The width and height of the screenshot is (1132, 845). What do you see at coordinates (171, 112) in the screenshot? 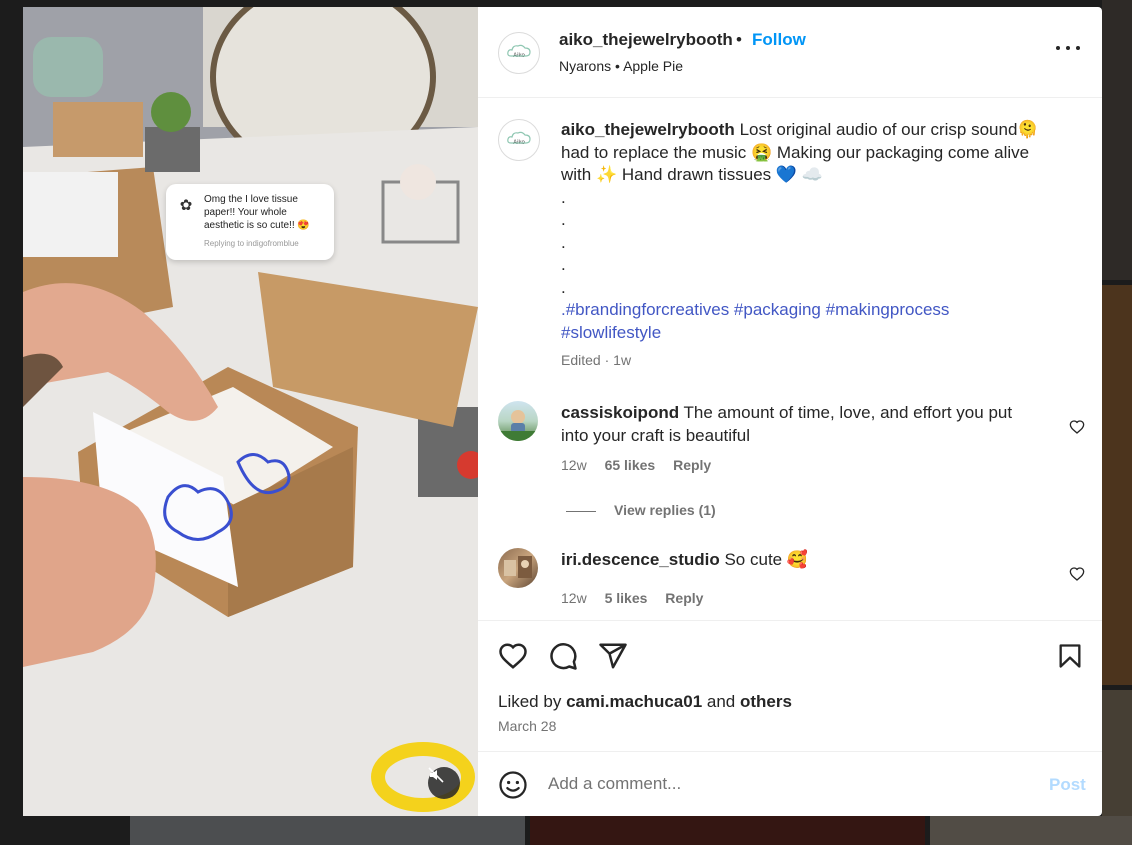
I see `plant` at bounding box center [171, 112].